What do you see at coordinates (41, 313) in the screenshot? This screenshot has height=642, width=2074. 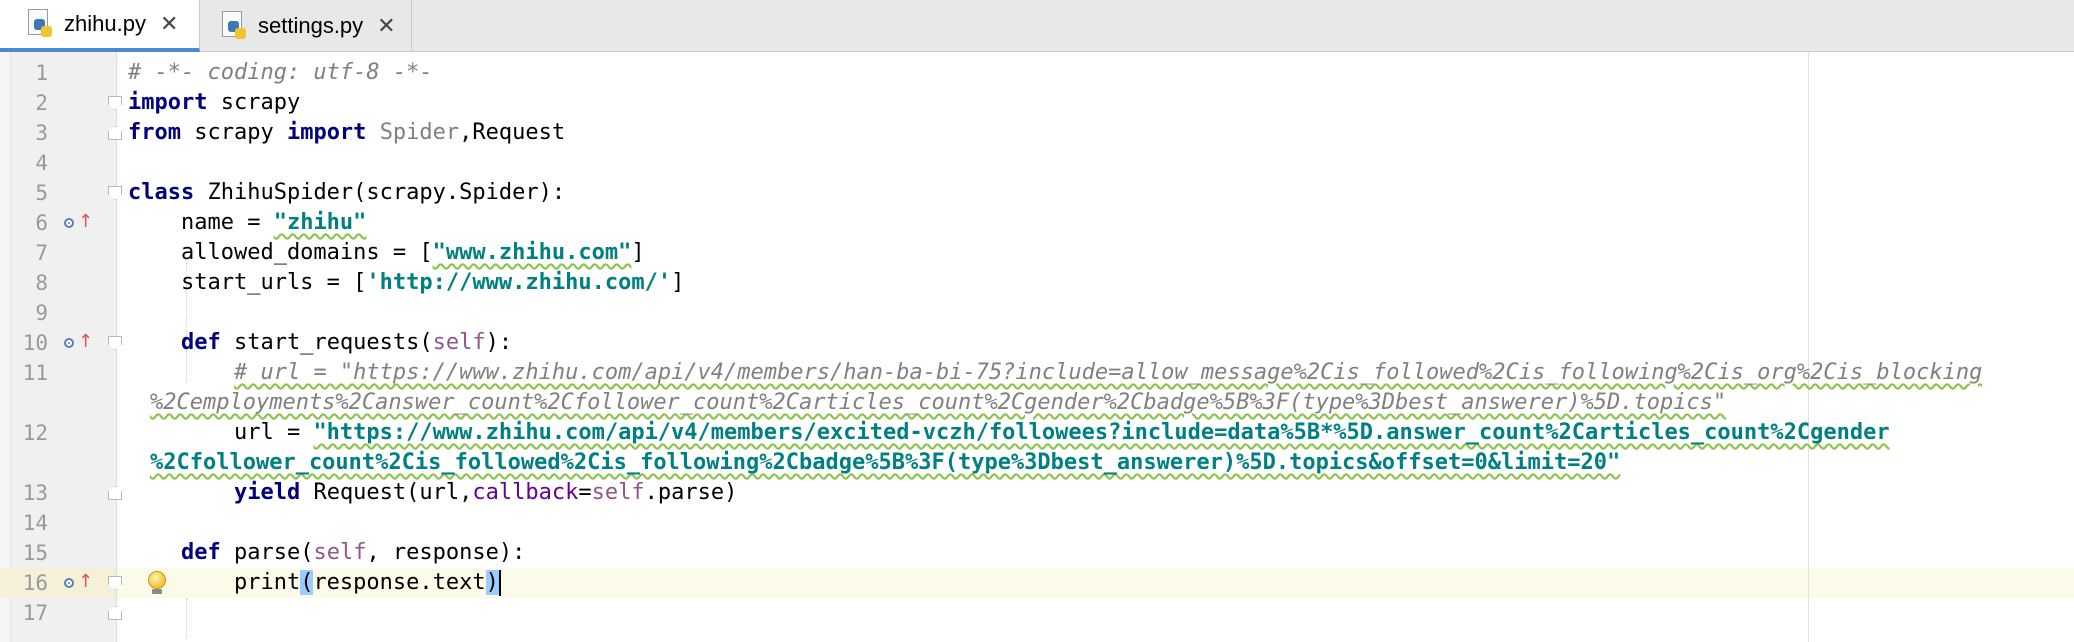 I see `line-number: 9` at bounding box center [41, 313].